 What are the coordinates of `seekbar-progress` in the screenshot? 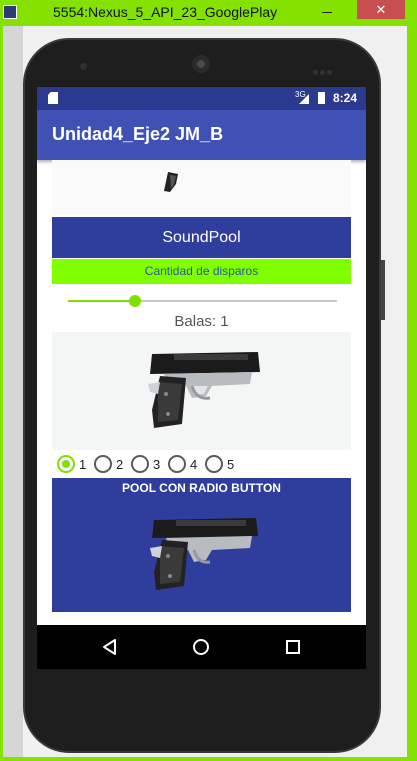 It's located at (102, 301).